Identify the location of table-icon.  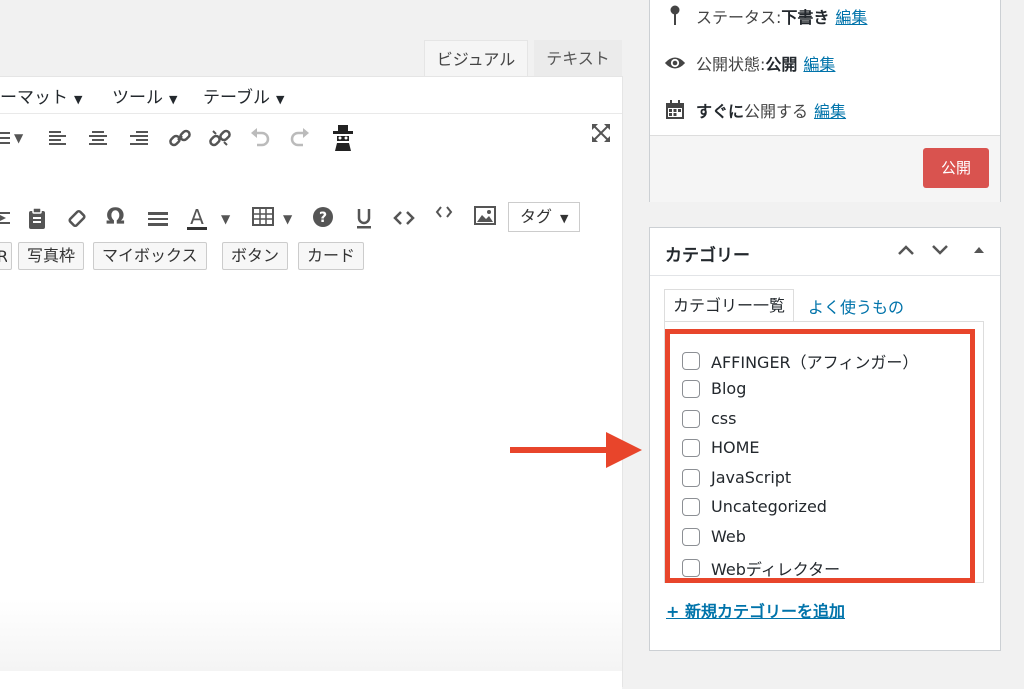
(263, 217).